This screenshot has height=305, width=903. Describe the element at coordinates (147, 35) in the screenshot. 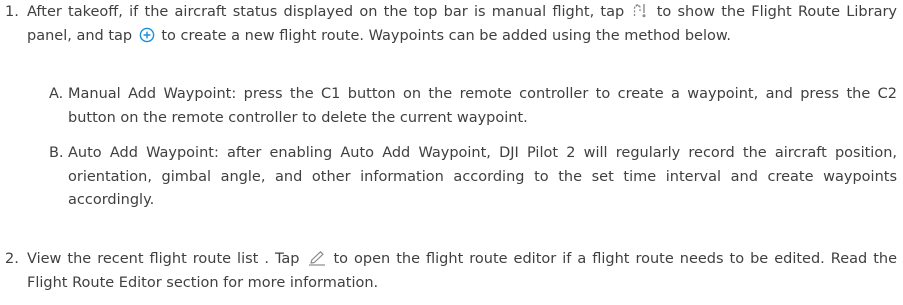

I see `add-circle-icon` at that location.